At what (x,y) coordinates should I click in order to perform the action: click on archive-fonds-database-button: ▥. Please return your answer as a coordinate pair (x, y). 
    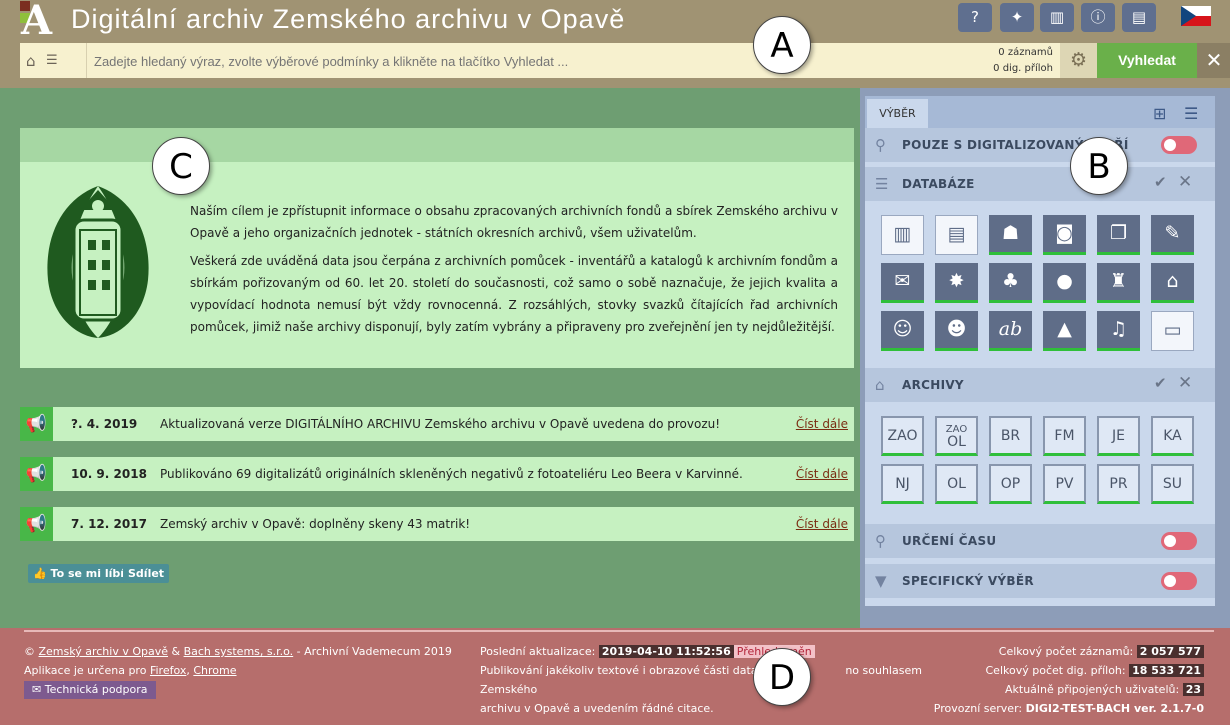
    Looking at the image, I should click on (902, 235).